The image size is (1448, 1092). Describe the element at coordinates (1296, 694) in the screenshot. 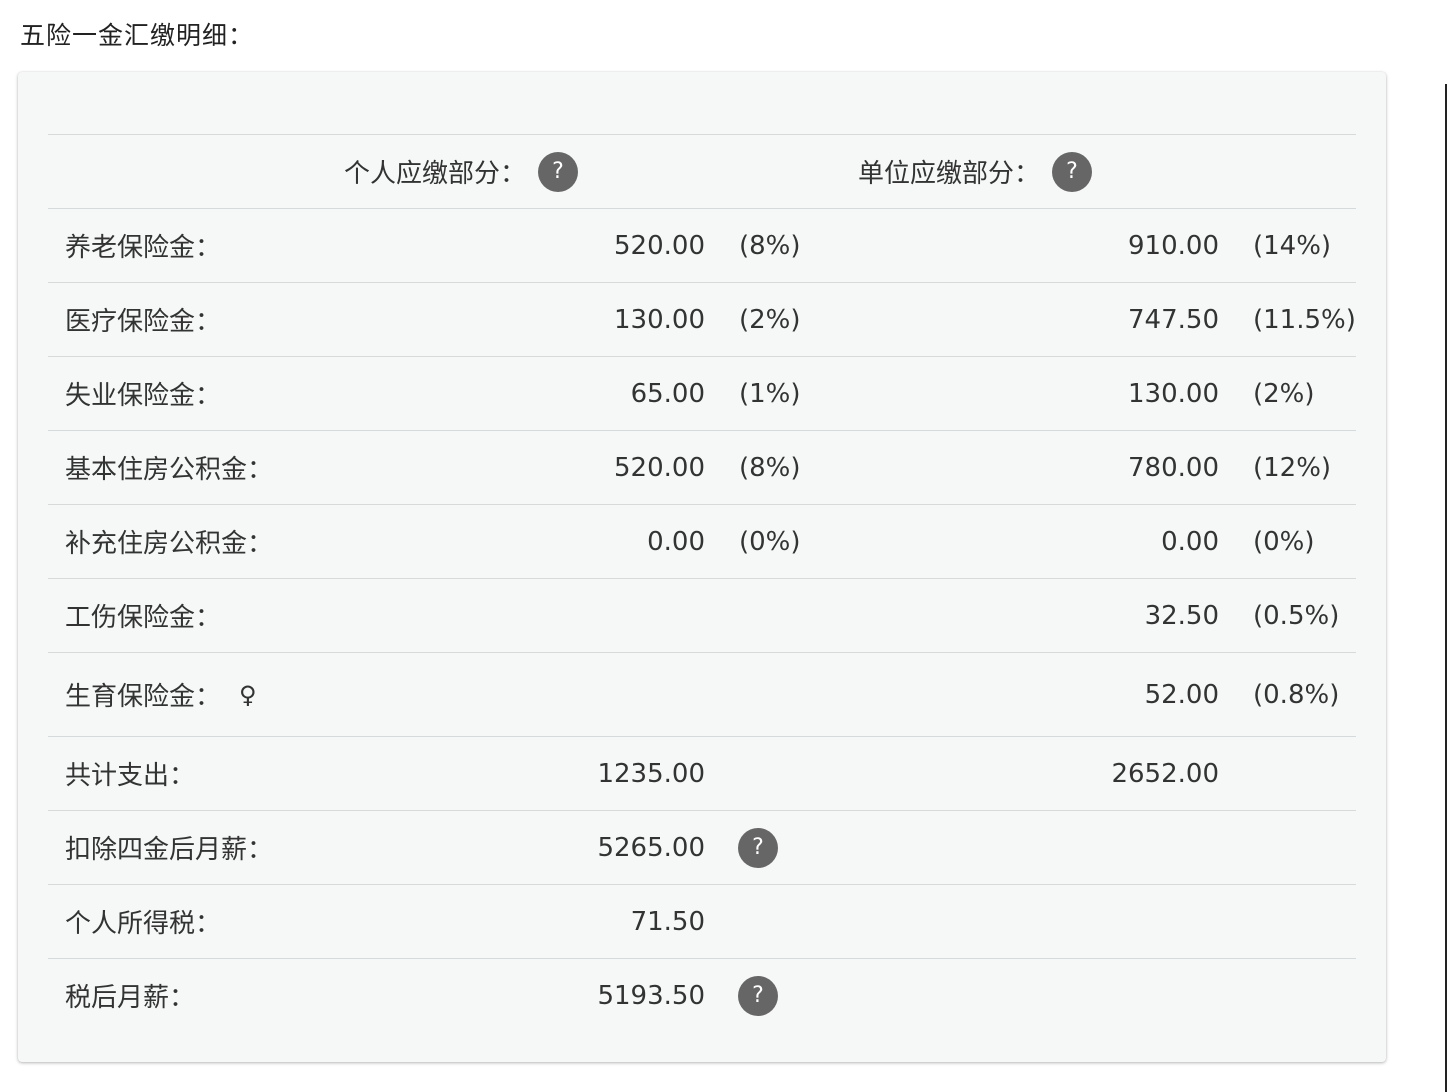

I see `company-rate: (0.8%)` at that location.